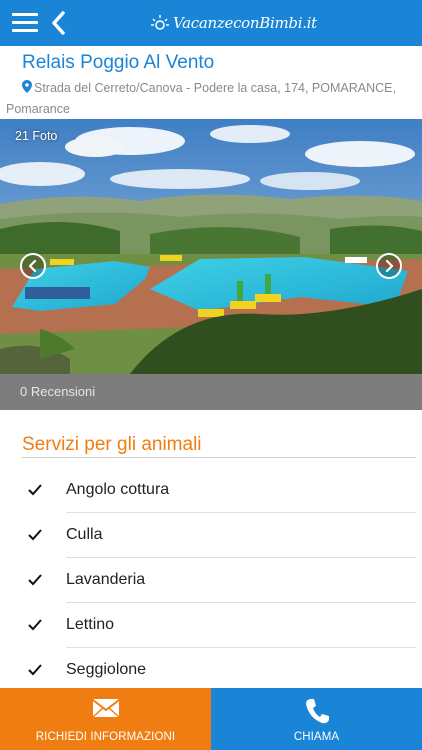 This screenshot has width=422, height=750. I want to click on reviews-bar: 0 Recensioni, so click(211, 392).